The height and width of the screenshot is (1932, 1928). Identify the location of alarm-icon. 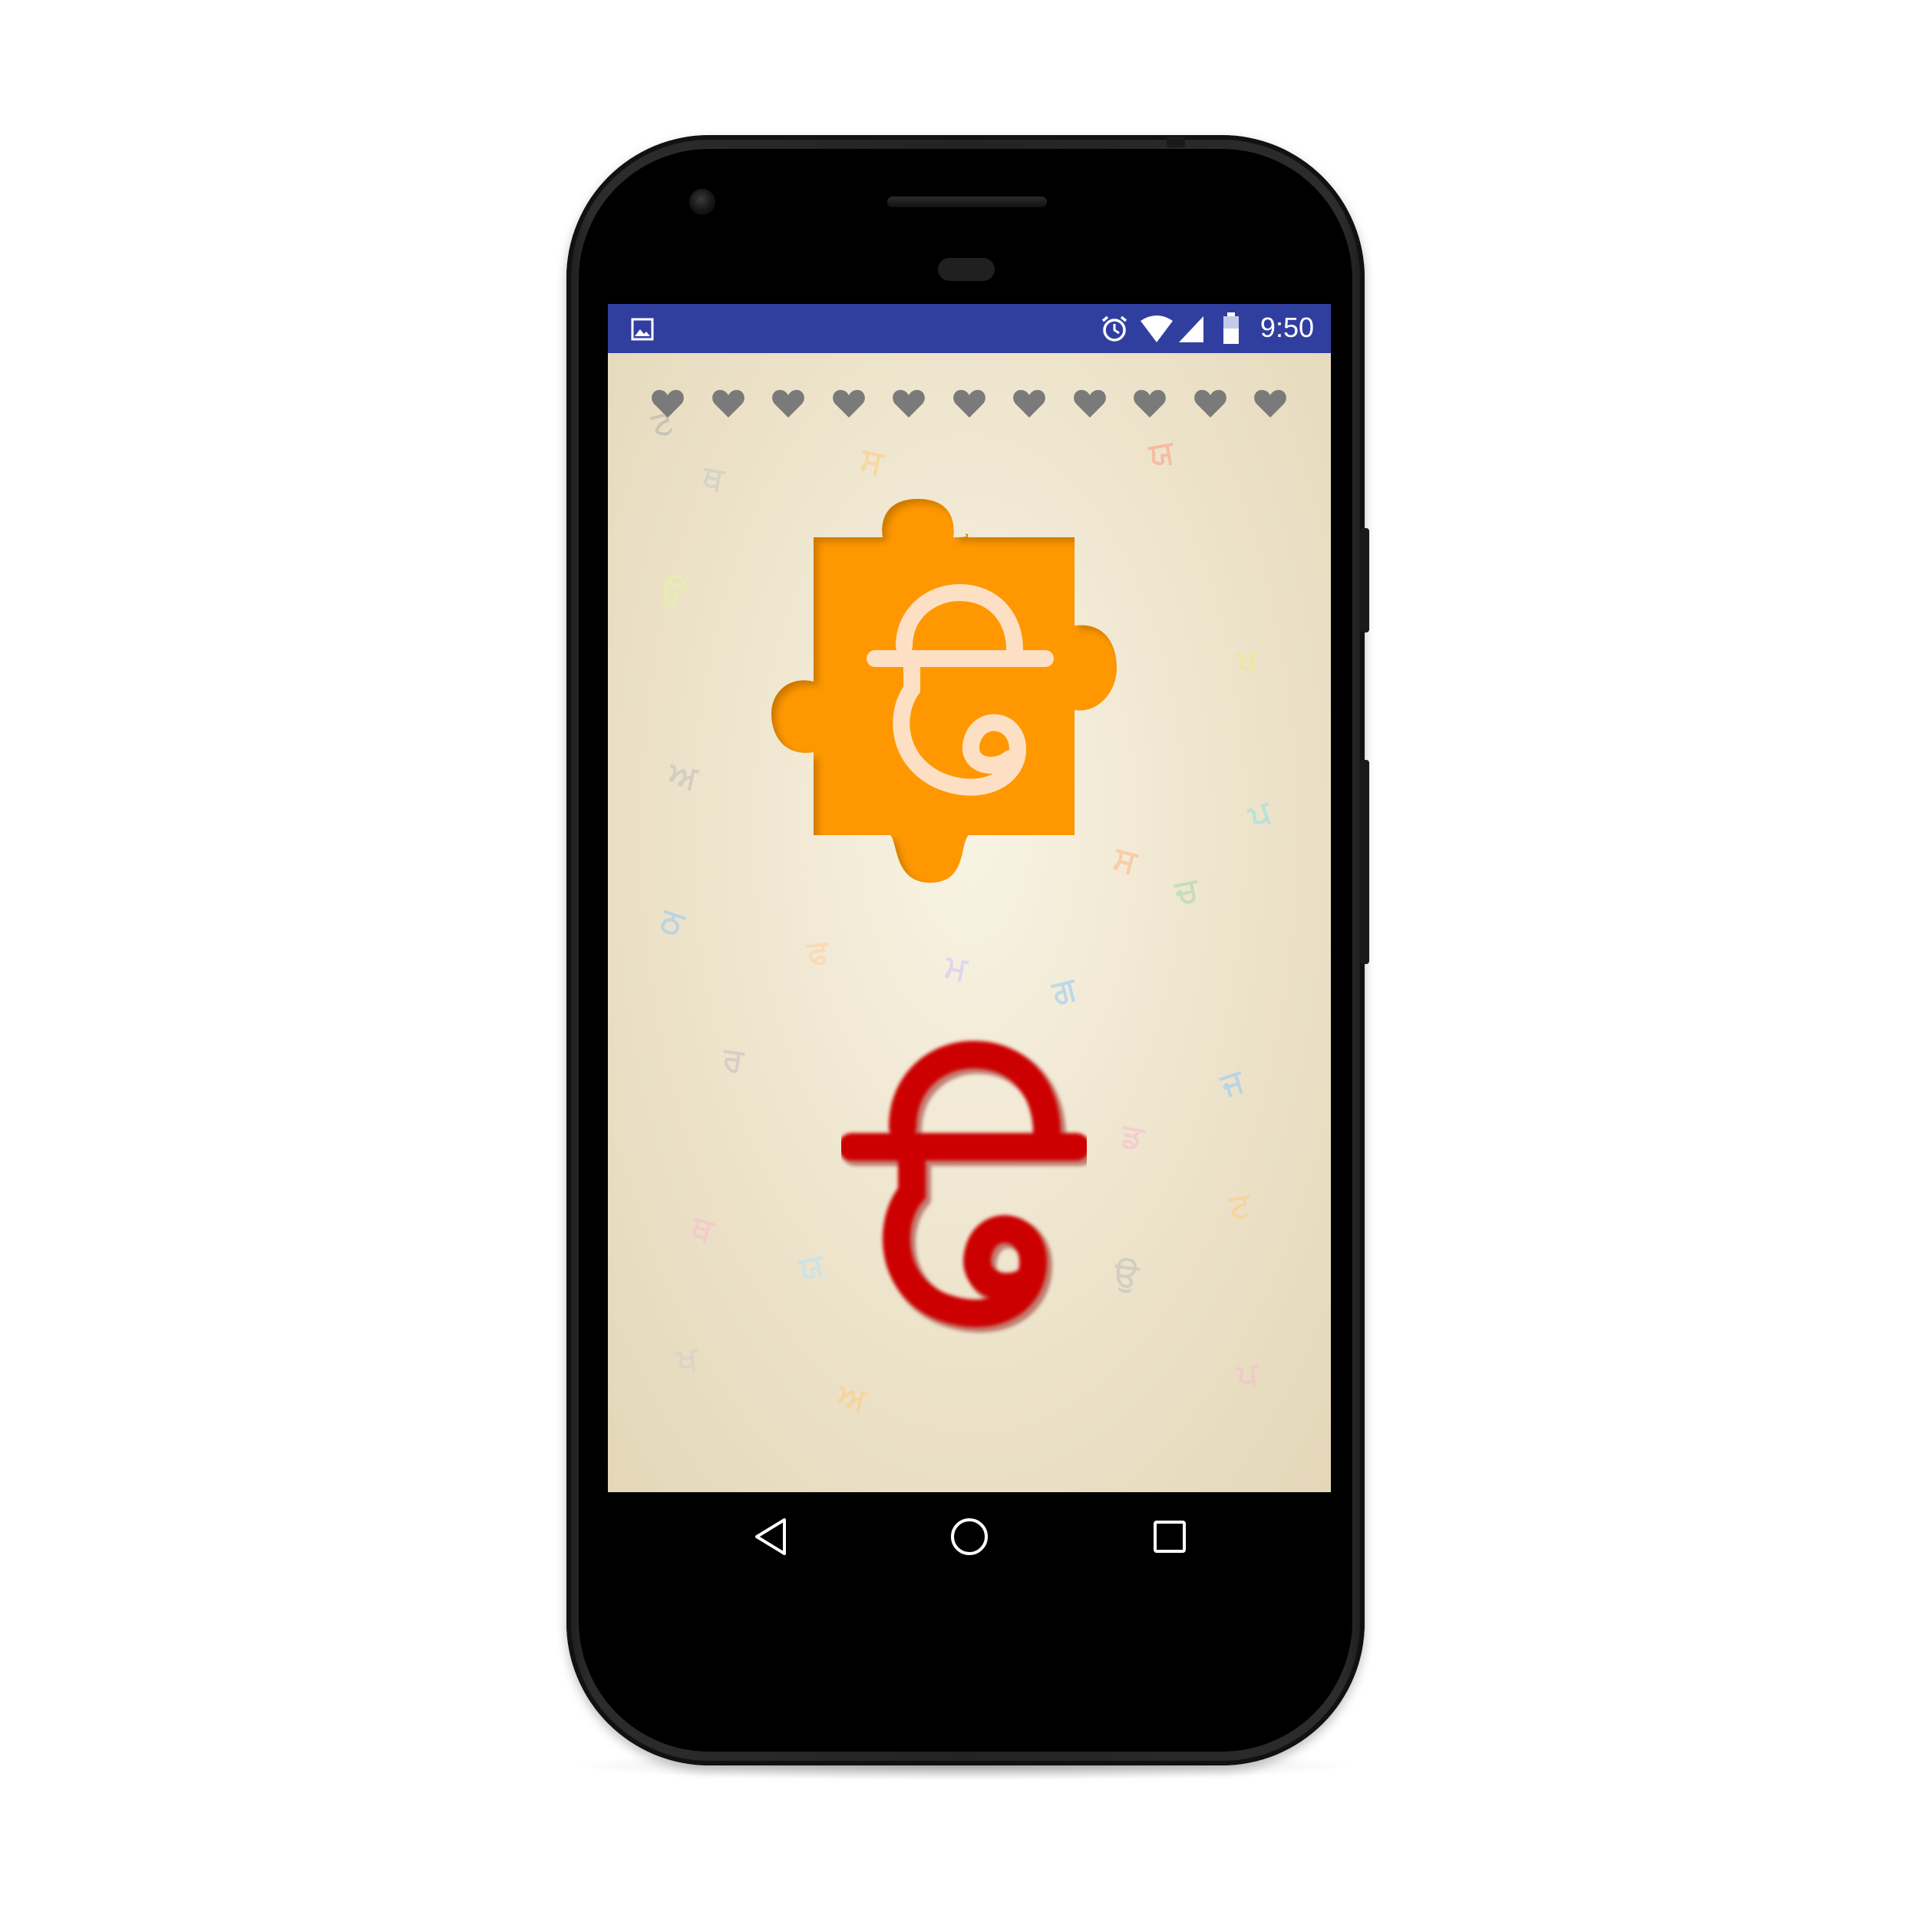
(1114, 328).